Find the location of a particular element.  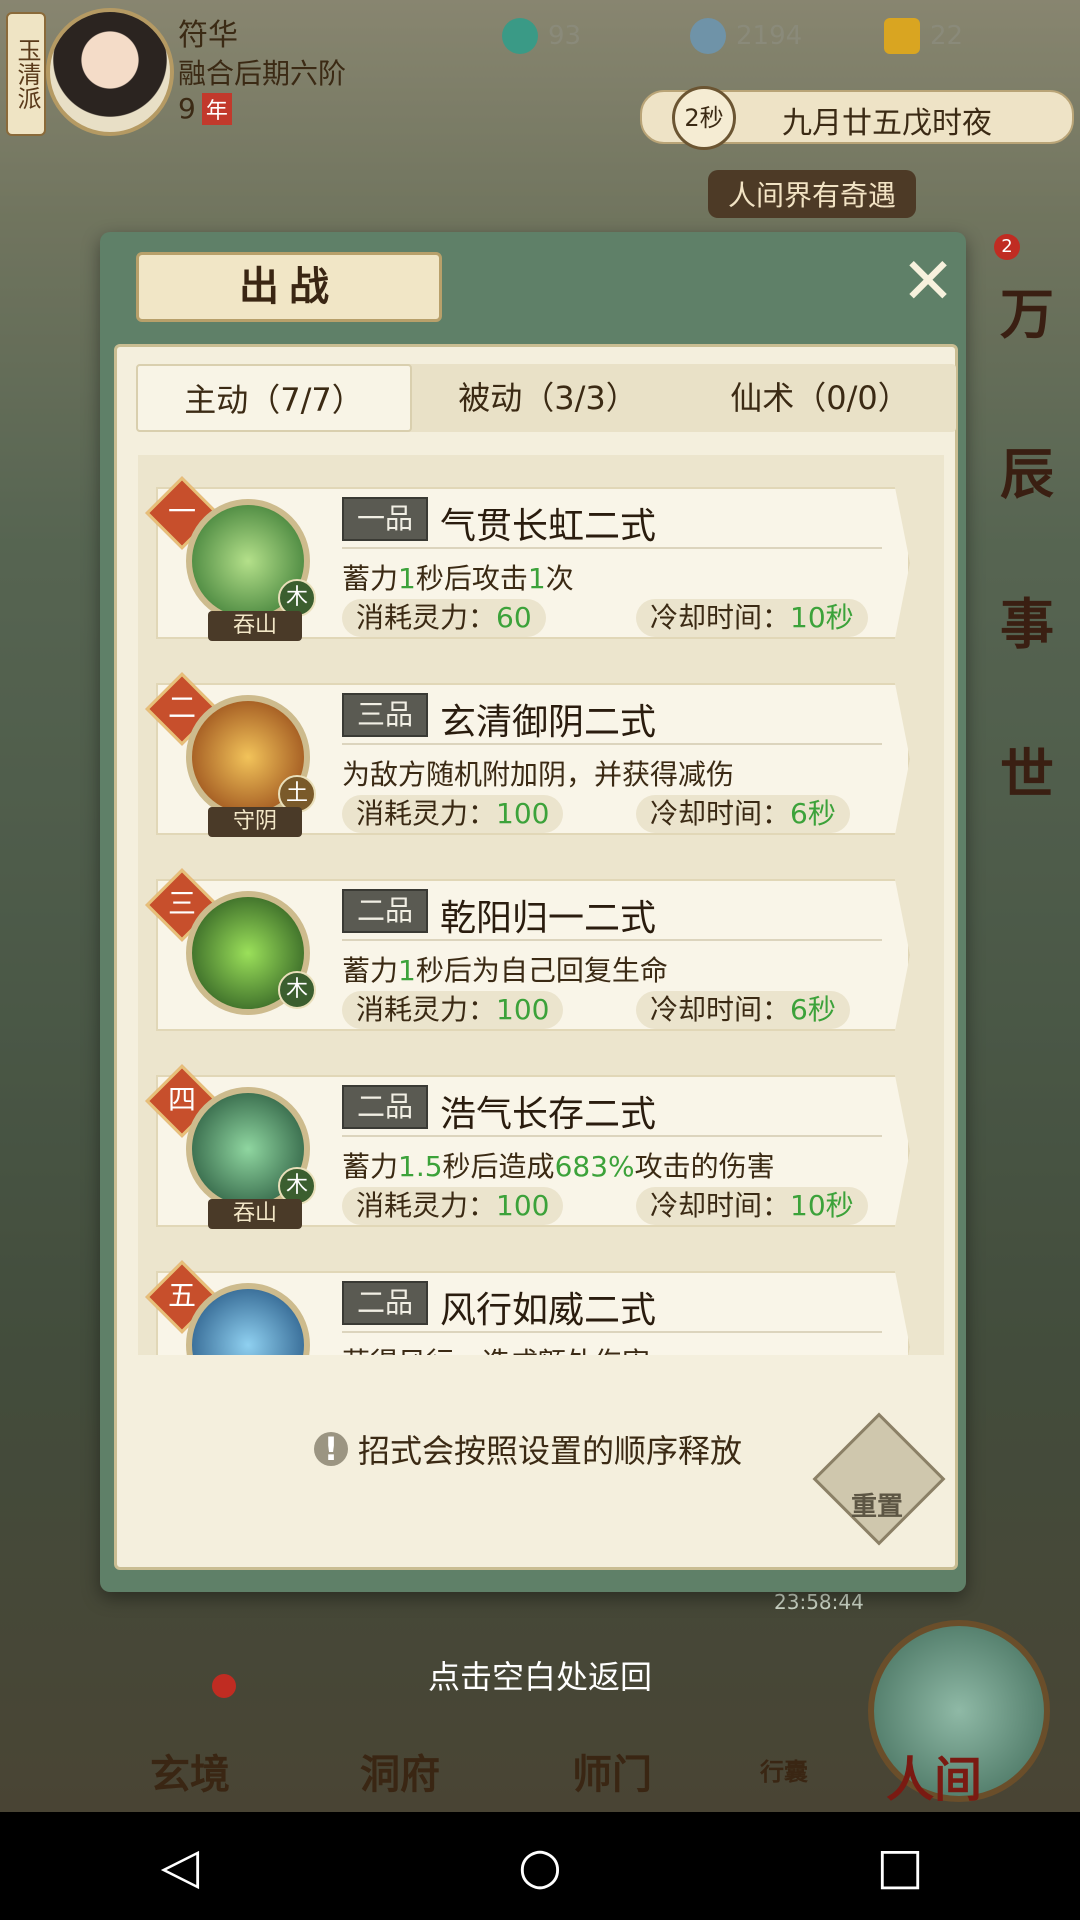

desc-text: 次 is located at coordinates (559, 578).